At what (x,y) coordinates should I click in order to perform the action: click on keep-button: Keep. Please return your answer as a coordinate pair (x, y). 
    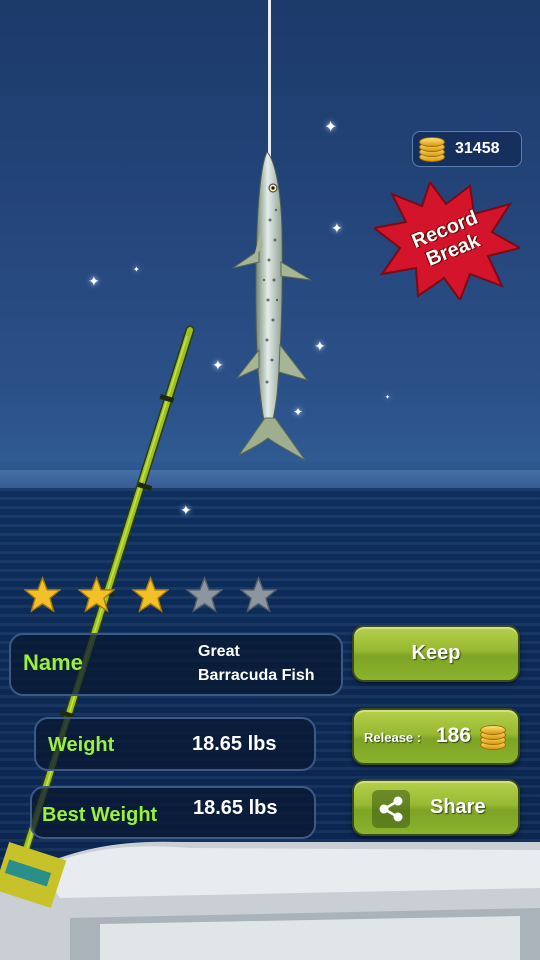
    Looking at the image, I should click on (436, 653).